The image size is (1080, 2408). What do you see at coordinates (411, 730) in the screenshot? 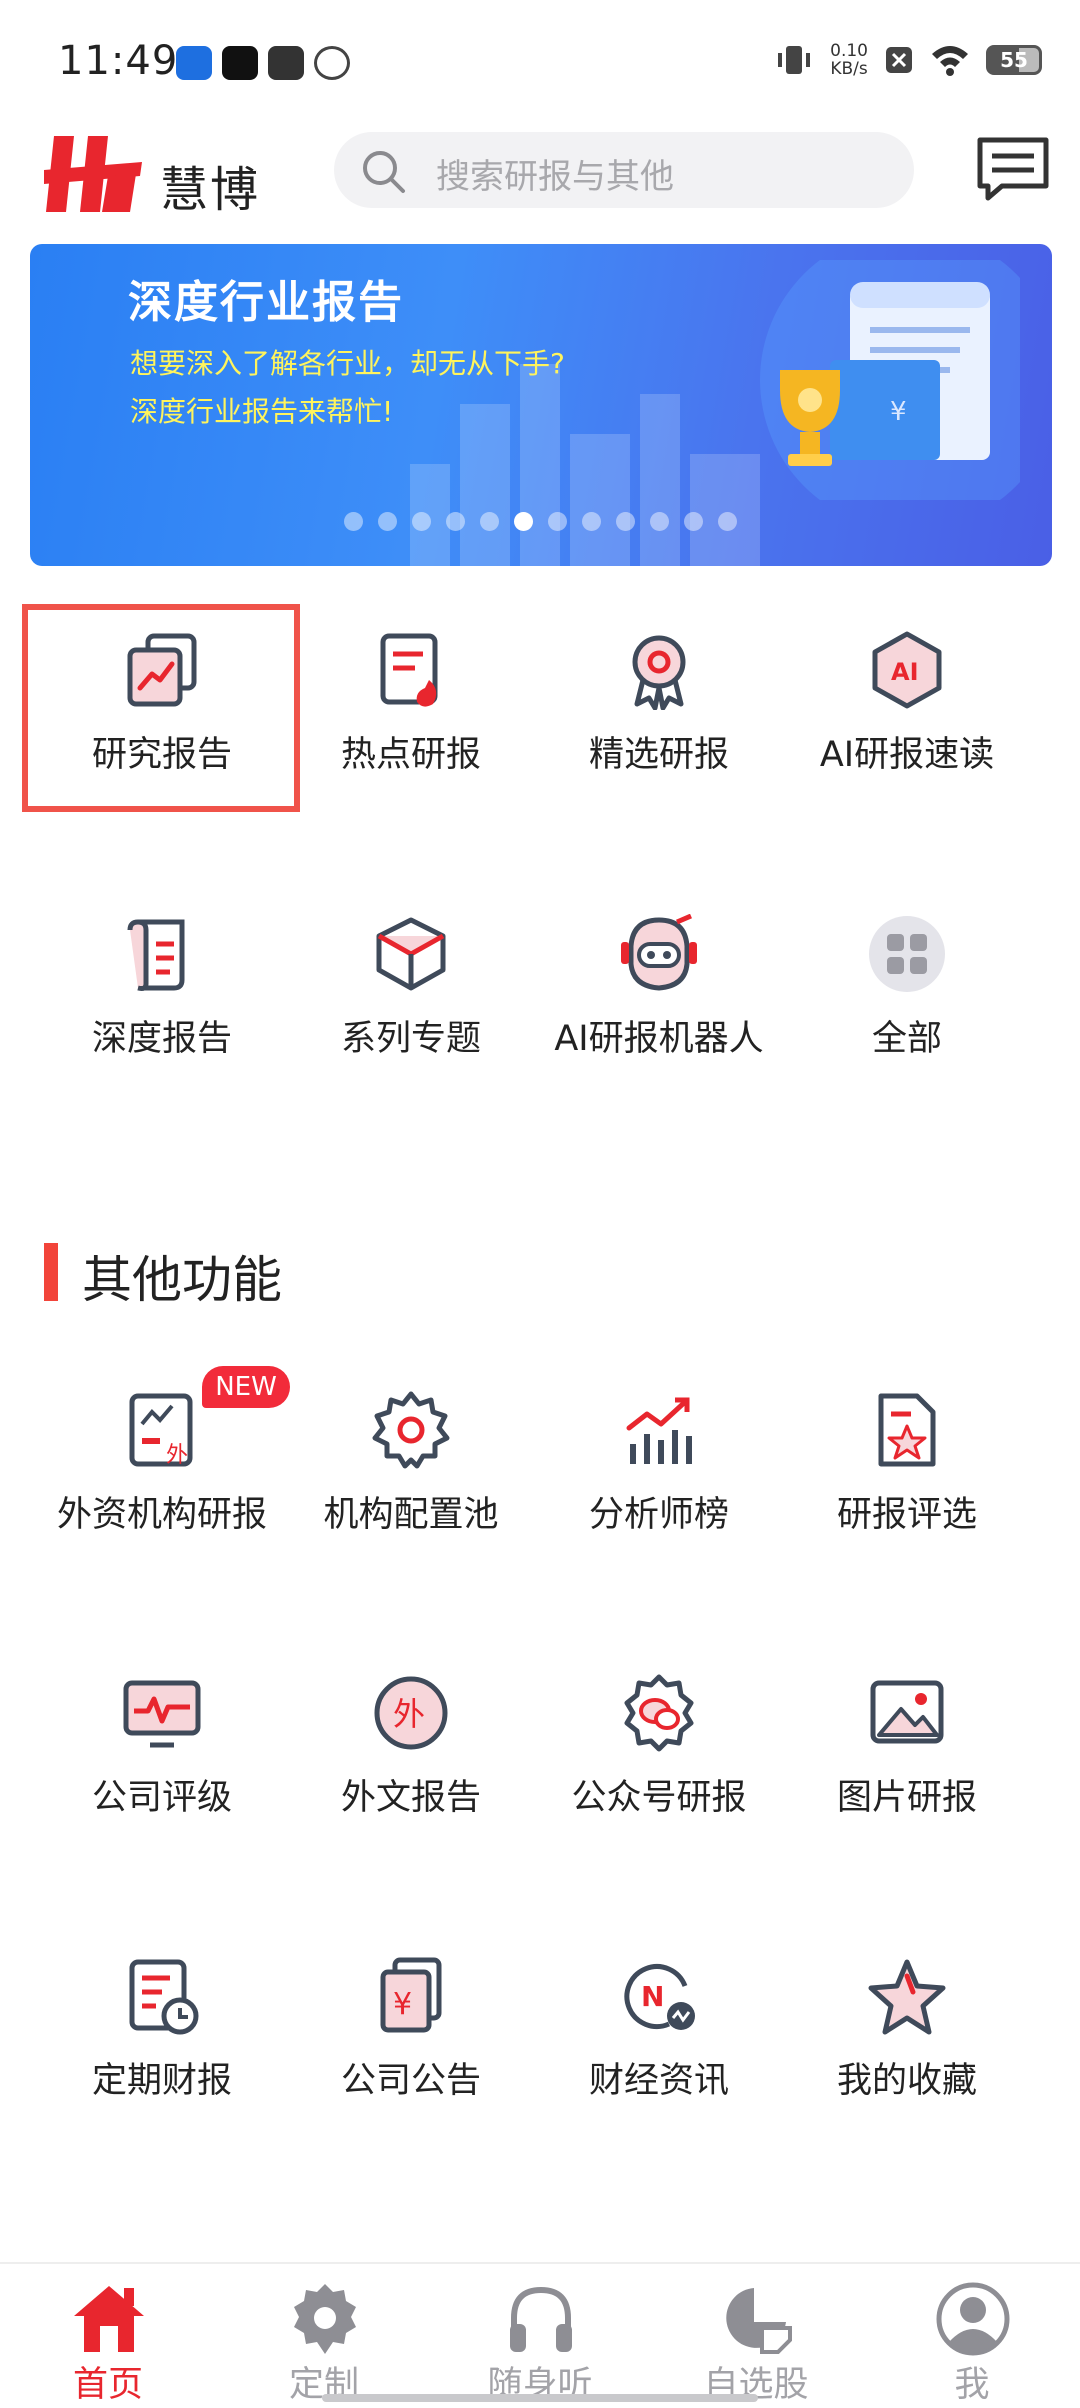
I see `menu-item-hot-report: 热点研报` at bounding box center [411, 730].